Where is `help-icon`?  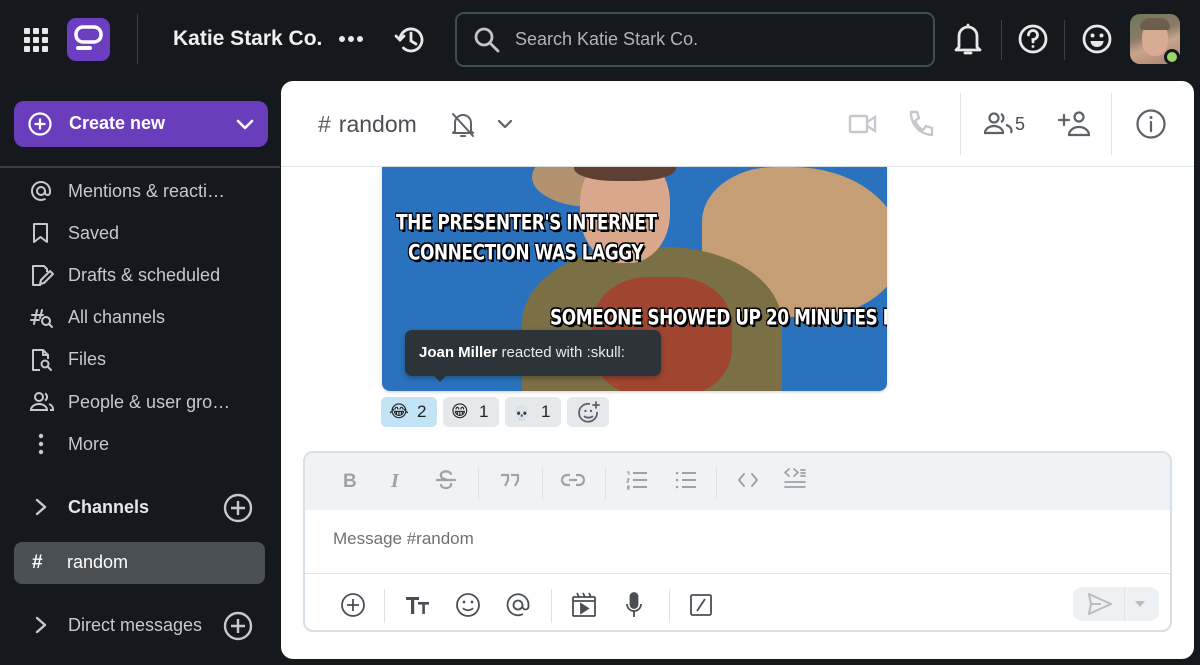 help-icon is located at coordinates (1033, 39).